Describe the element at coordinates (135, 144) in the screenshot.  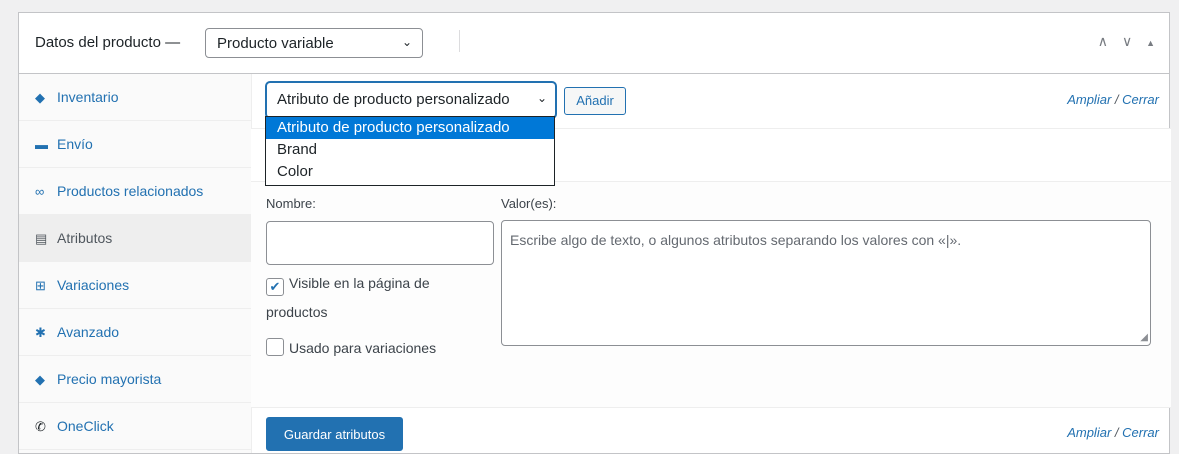
I see `tab-envio: ▬ Envío` at that location.